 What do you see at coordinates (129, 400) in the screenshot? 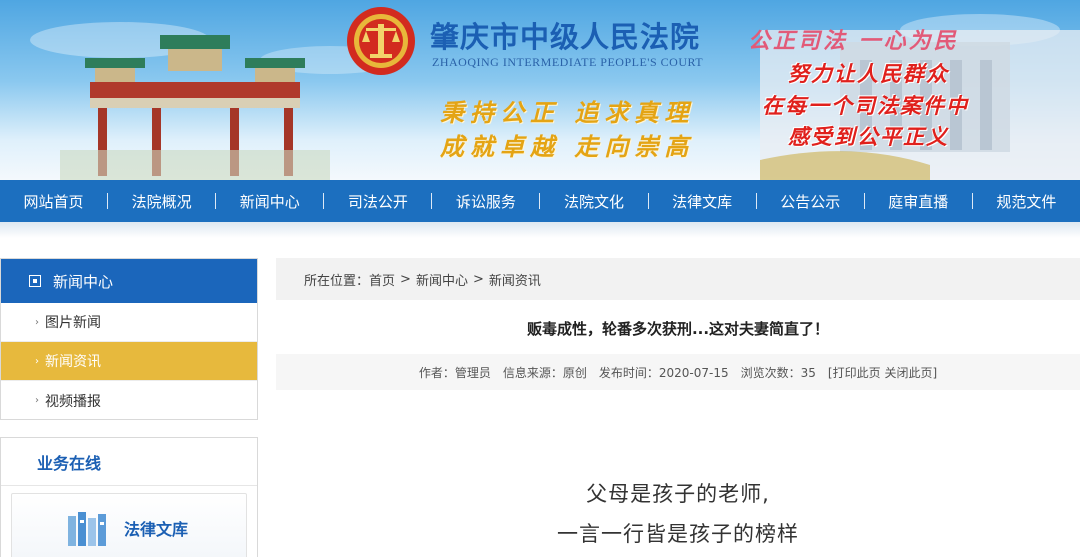
I see `sidebar-item-video-news: › 视频播报` at bounding box center [129, 400].